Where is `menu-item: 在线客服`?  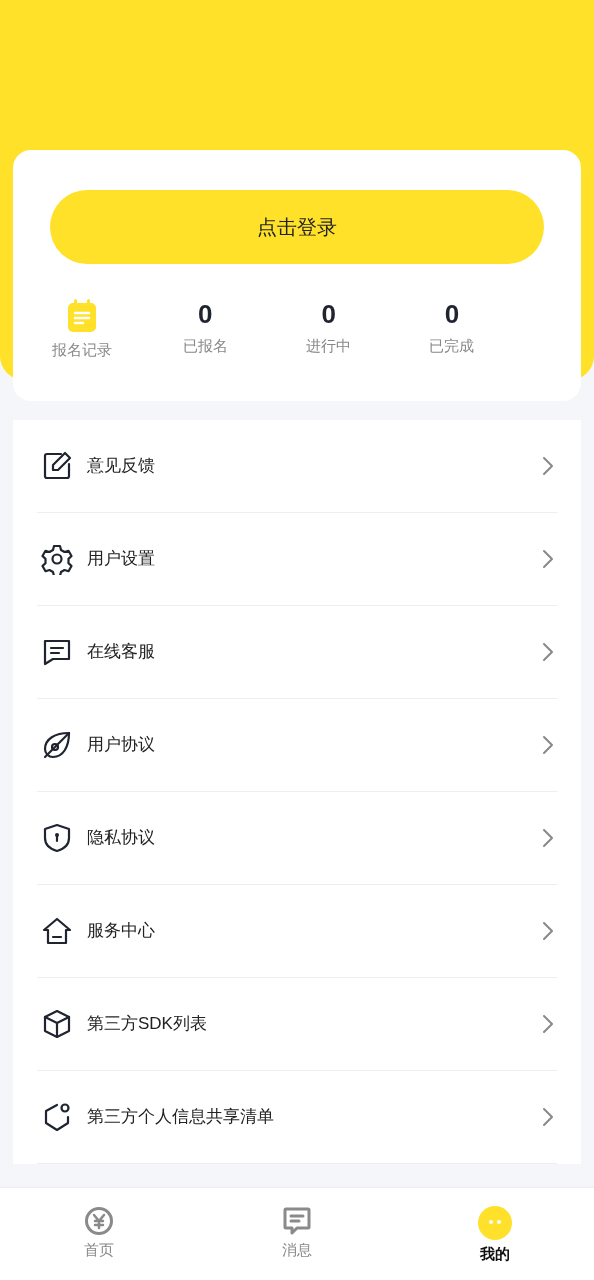 menu-item: 在线客服 is located at coordinates (297, 652).